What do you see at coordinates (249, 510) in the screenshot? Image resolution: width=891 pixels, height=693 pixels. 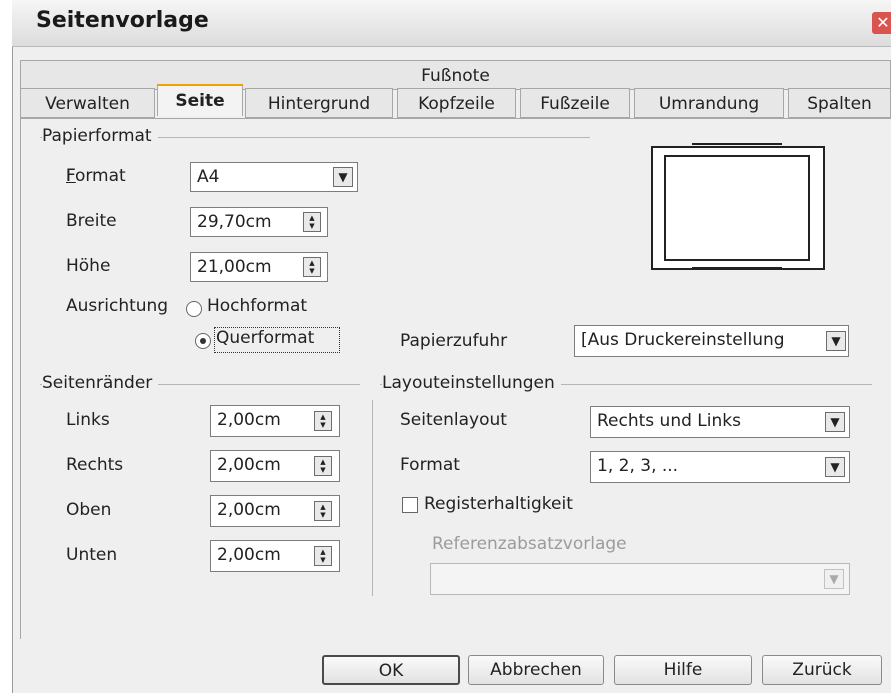 I see `oben-value: 2,00cm` at bounding box center [249, 510].